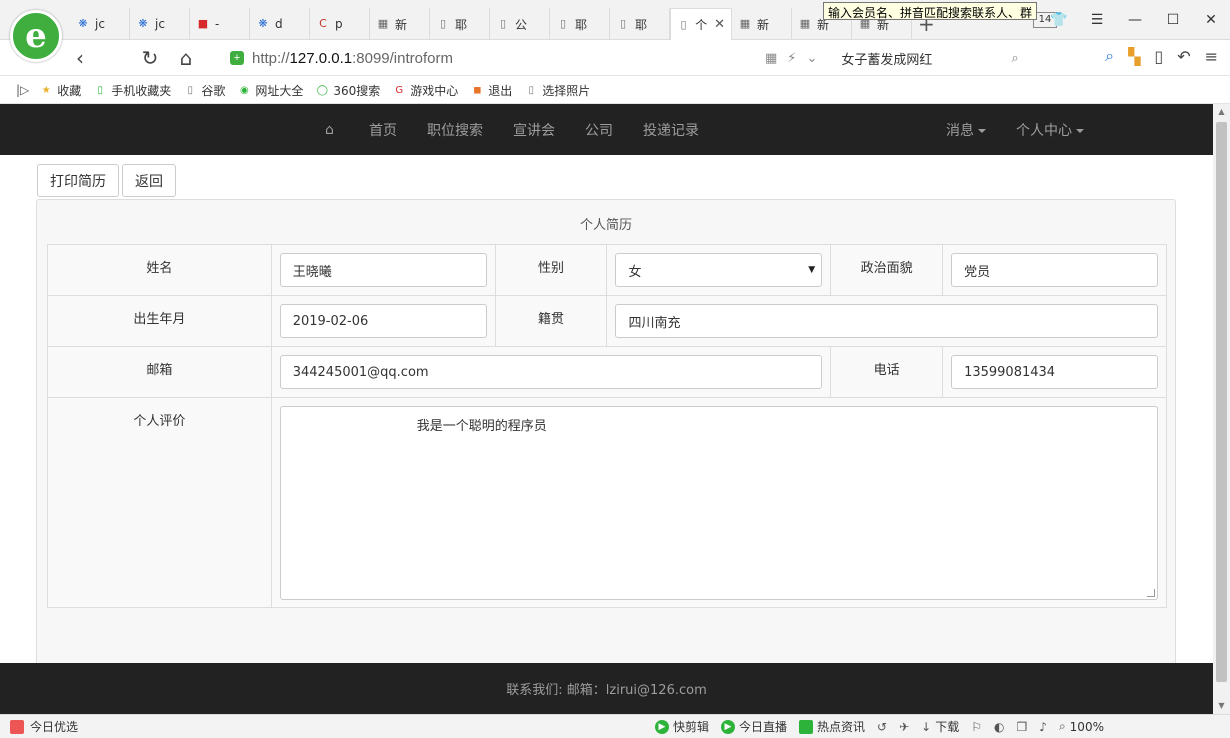  I want to click on nav-item: 公司, so click(599, 130).